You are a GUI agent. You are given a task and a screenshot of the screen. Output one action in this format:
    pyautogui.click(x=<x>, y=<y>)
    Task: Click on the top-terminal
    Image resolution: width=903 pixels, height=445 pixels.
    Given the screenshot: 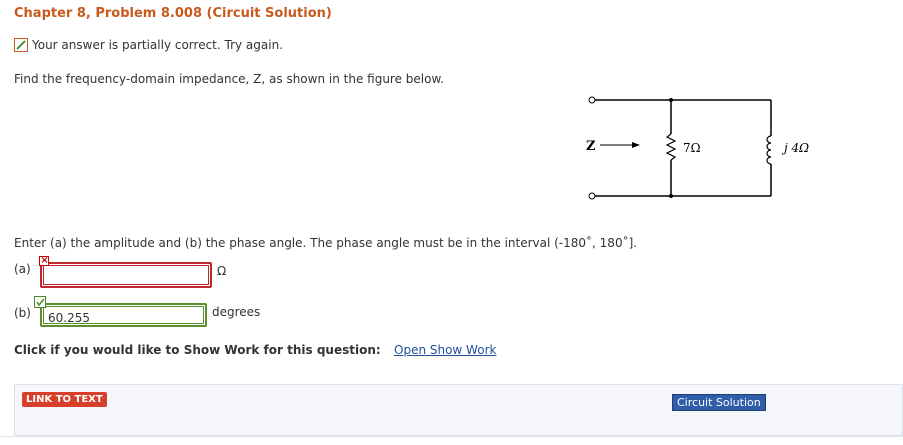 What is the action you would take?
    pyautogui.click(x=592, y=100)
    